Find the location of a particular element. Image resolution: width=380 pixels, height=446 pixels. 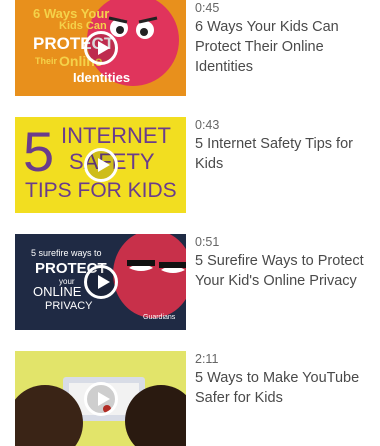

thumbnail-text: TIPS FOR KIDS is located at coordinates (101, 190).